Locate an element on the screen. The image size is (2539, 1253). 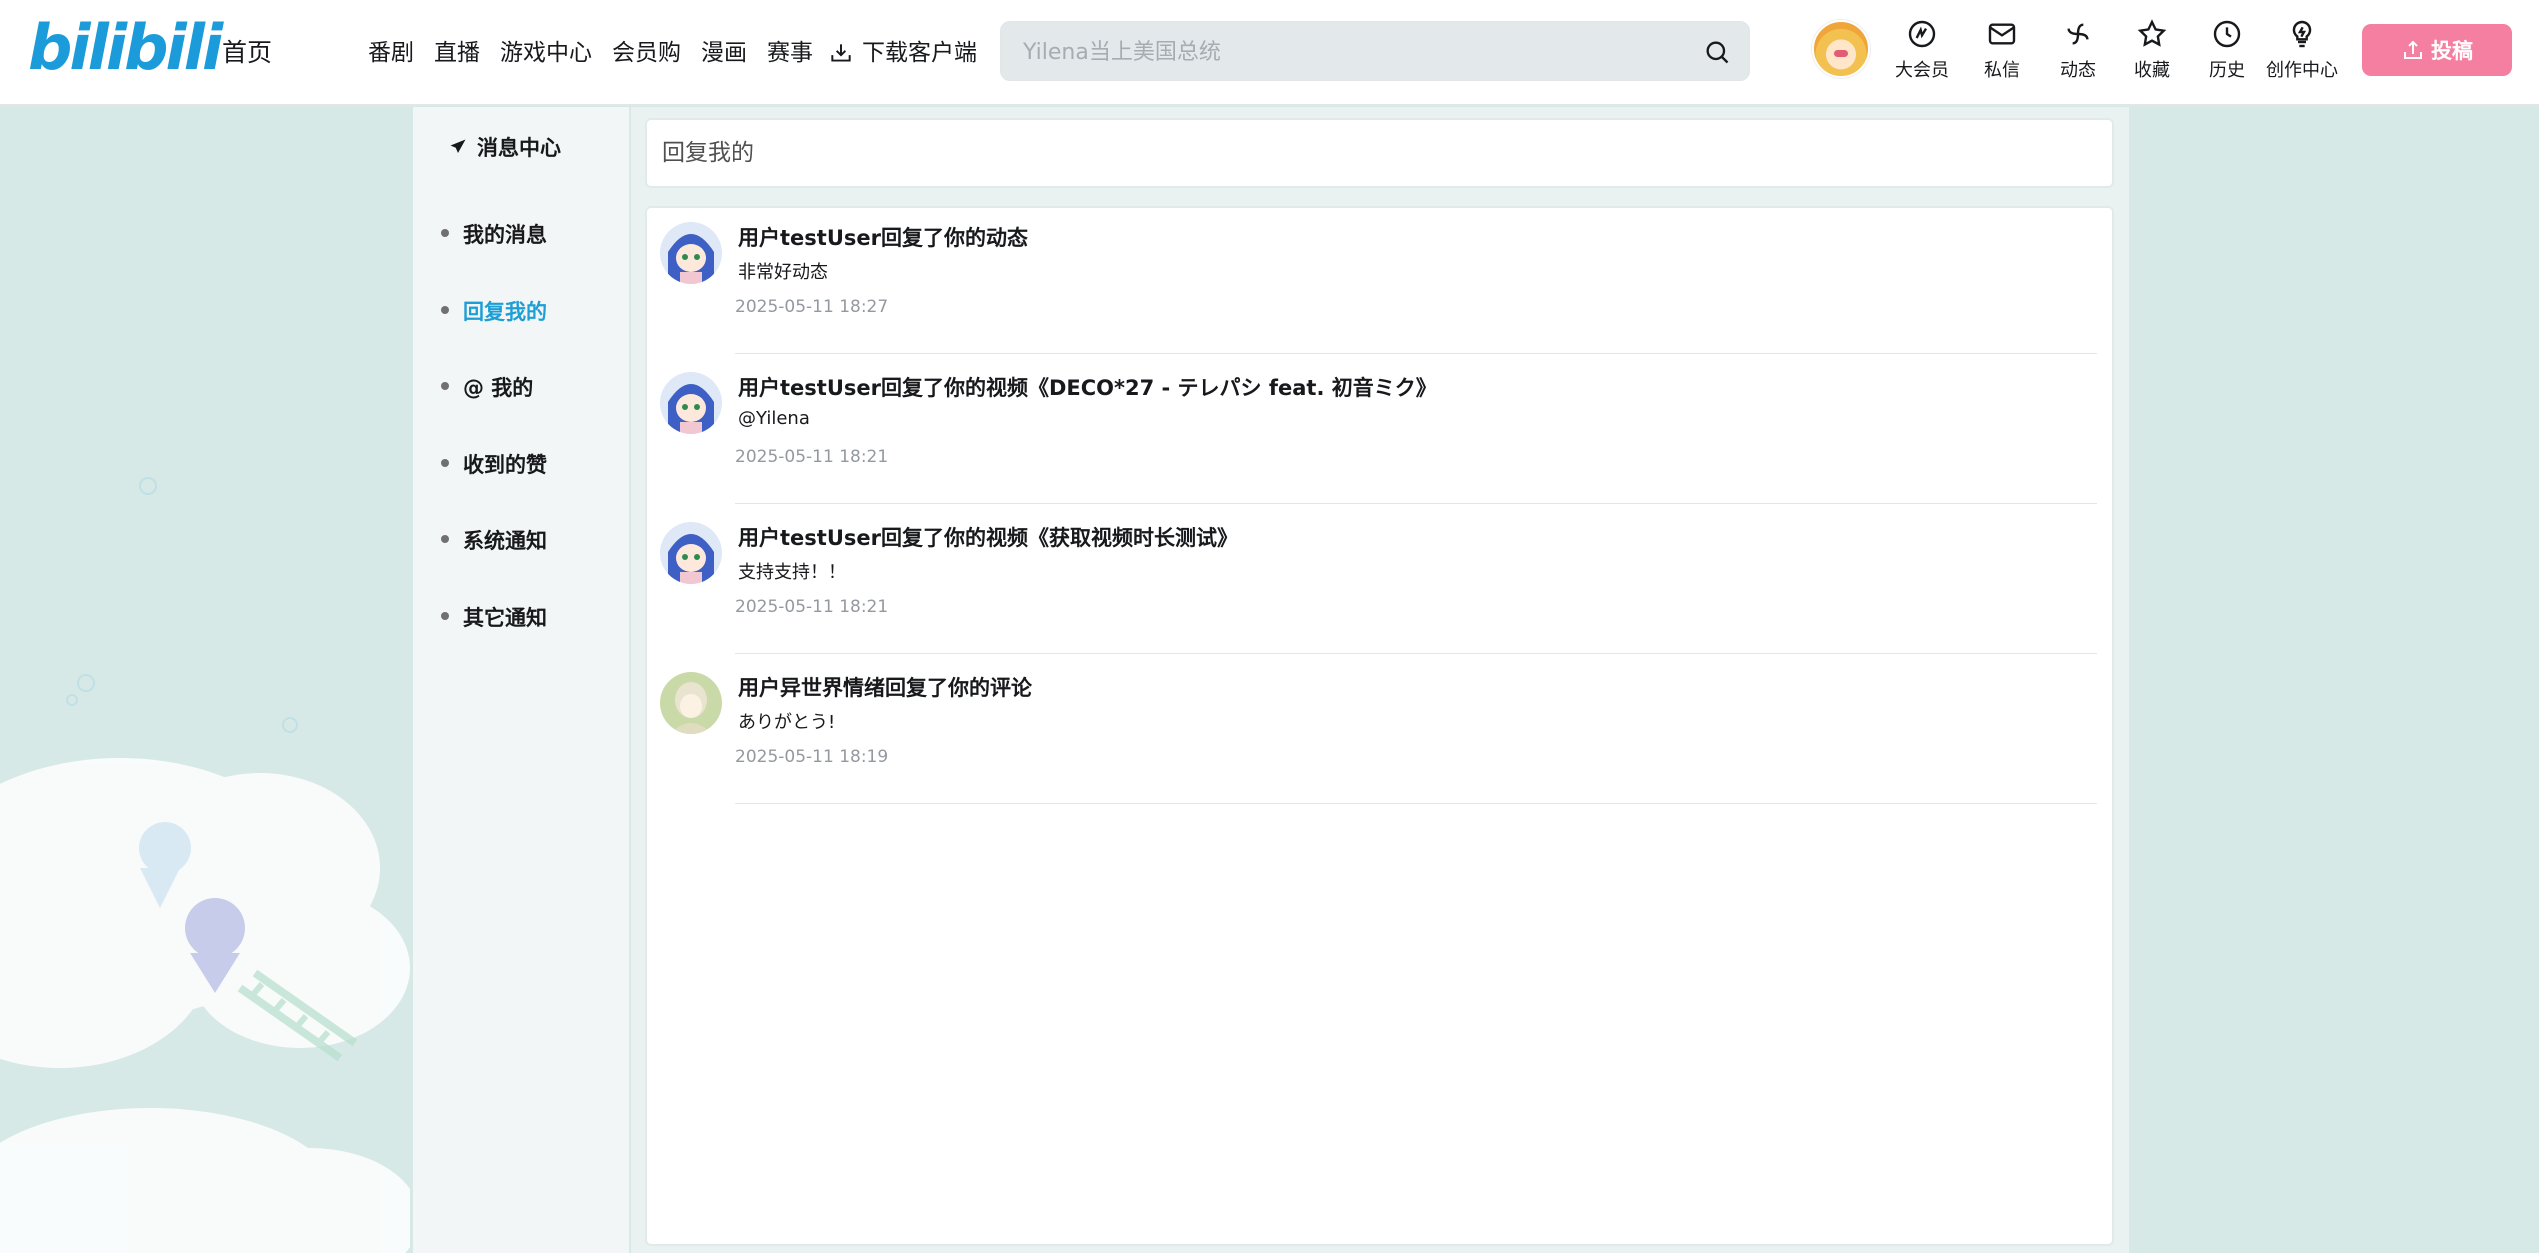
sidebar-item-label: 系统通知 is located at coordinates (505, 541).